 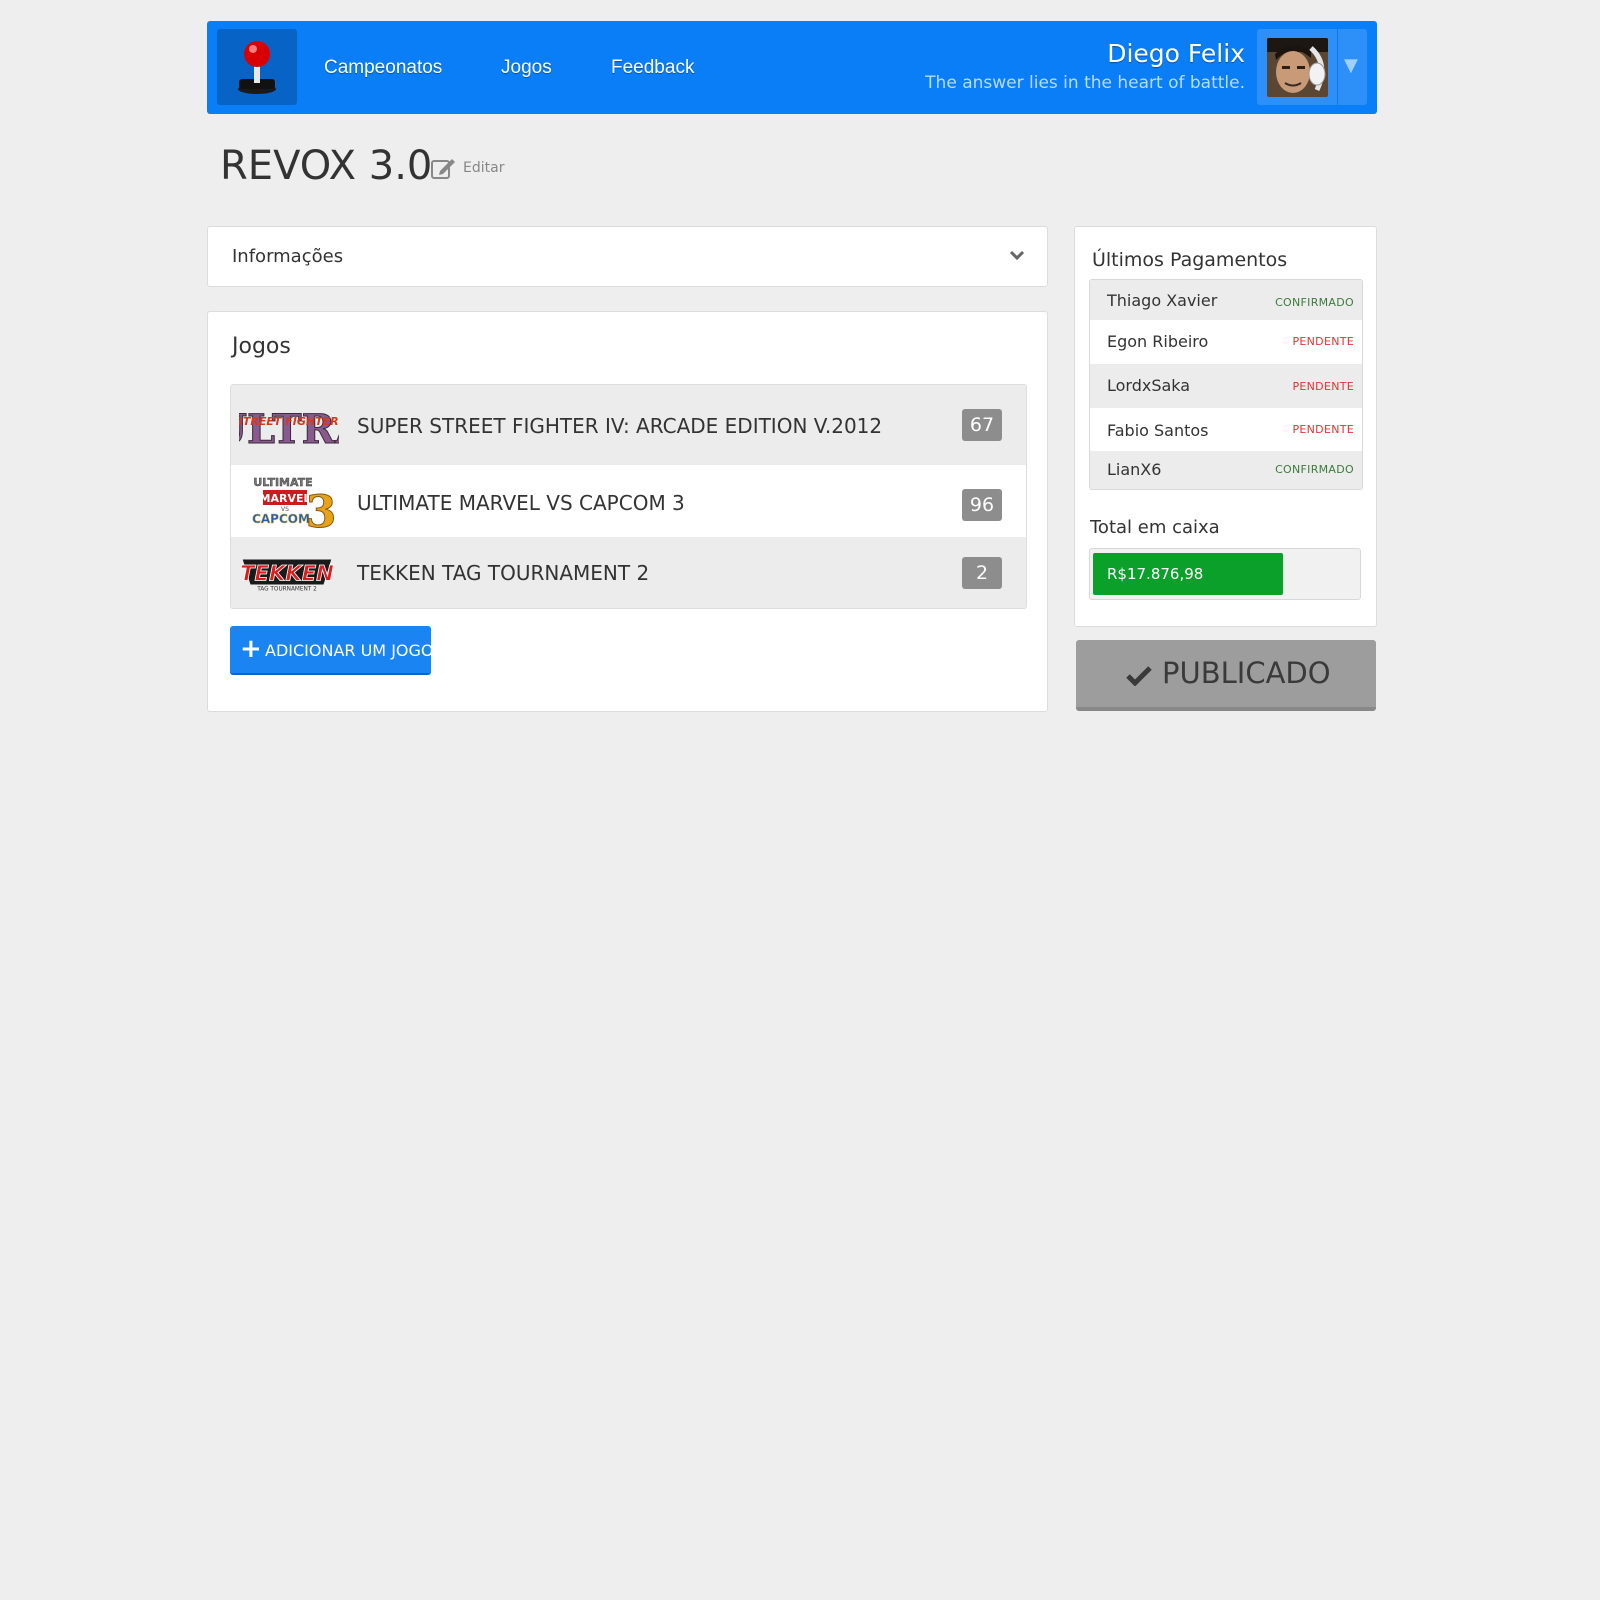 What do you see at coordinates (526, 68) in the screenshot?
I see `nav-jogos: Jogos` at bounding box center [526, 68].